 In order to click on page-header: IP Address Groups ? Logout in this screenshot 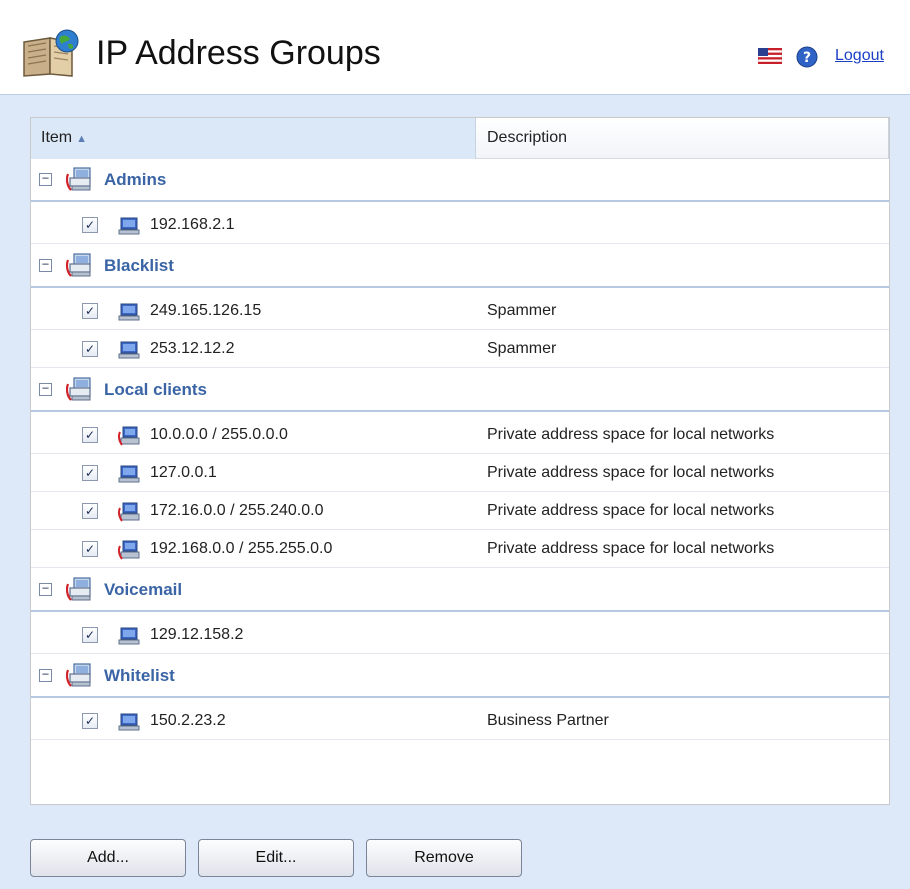, I will do `click(455, 47)`.